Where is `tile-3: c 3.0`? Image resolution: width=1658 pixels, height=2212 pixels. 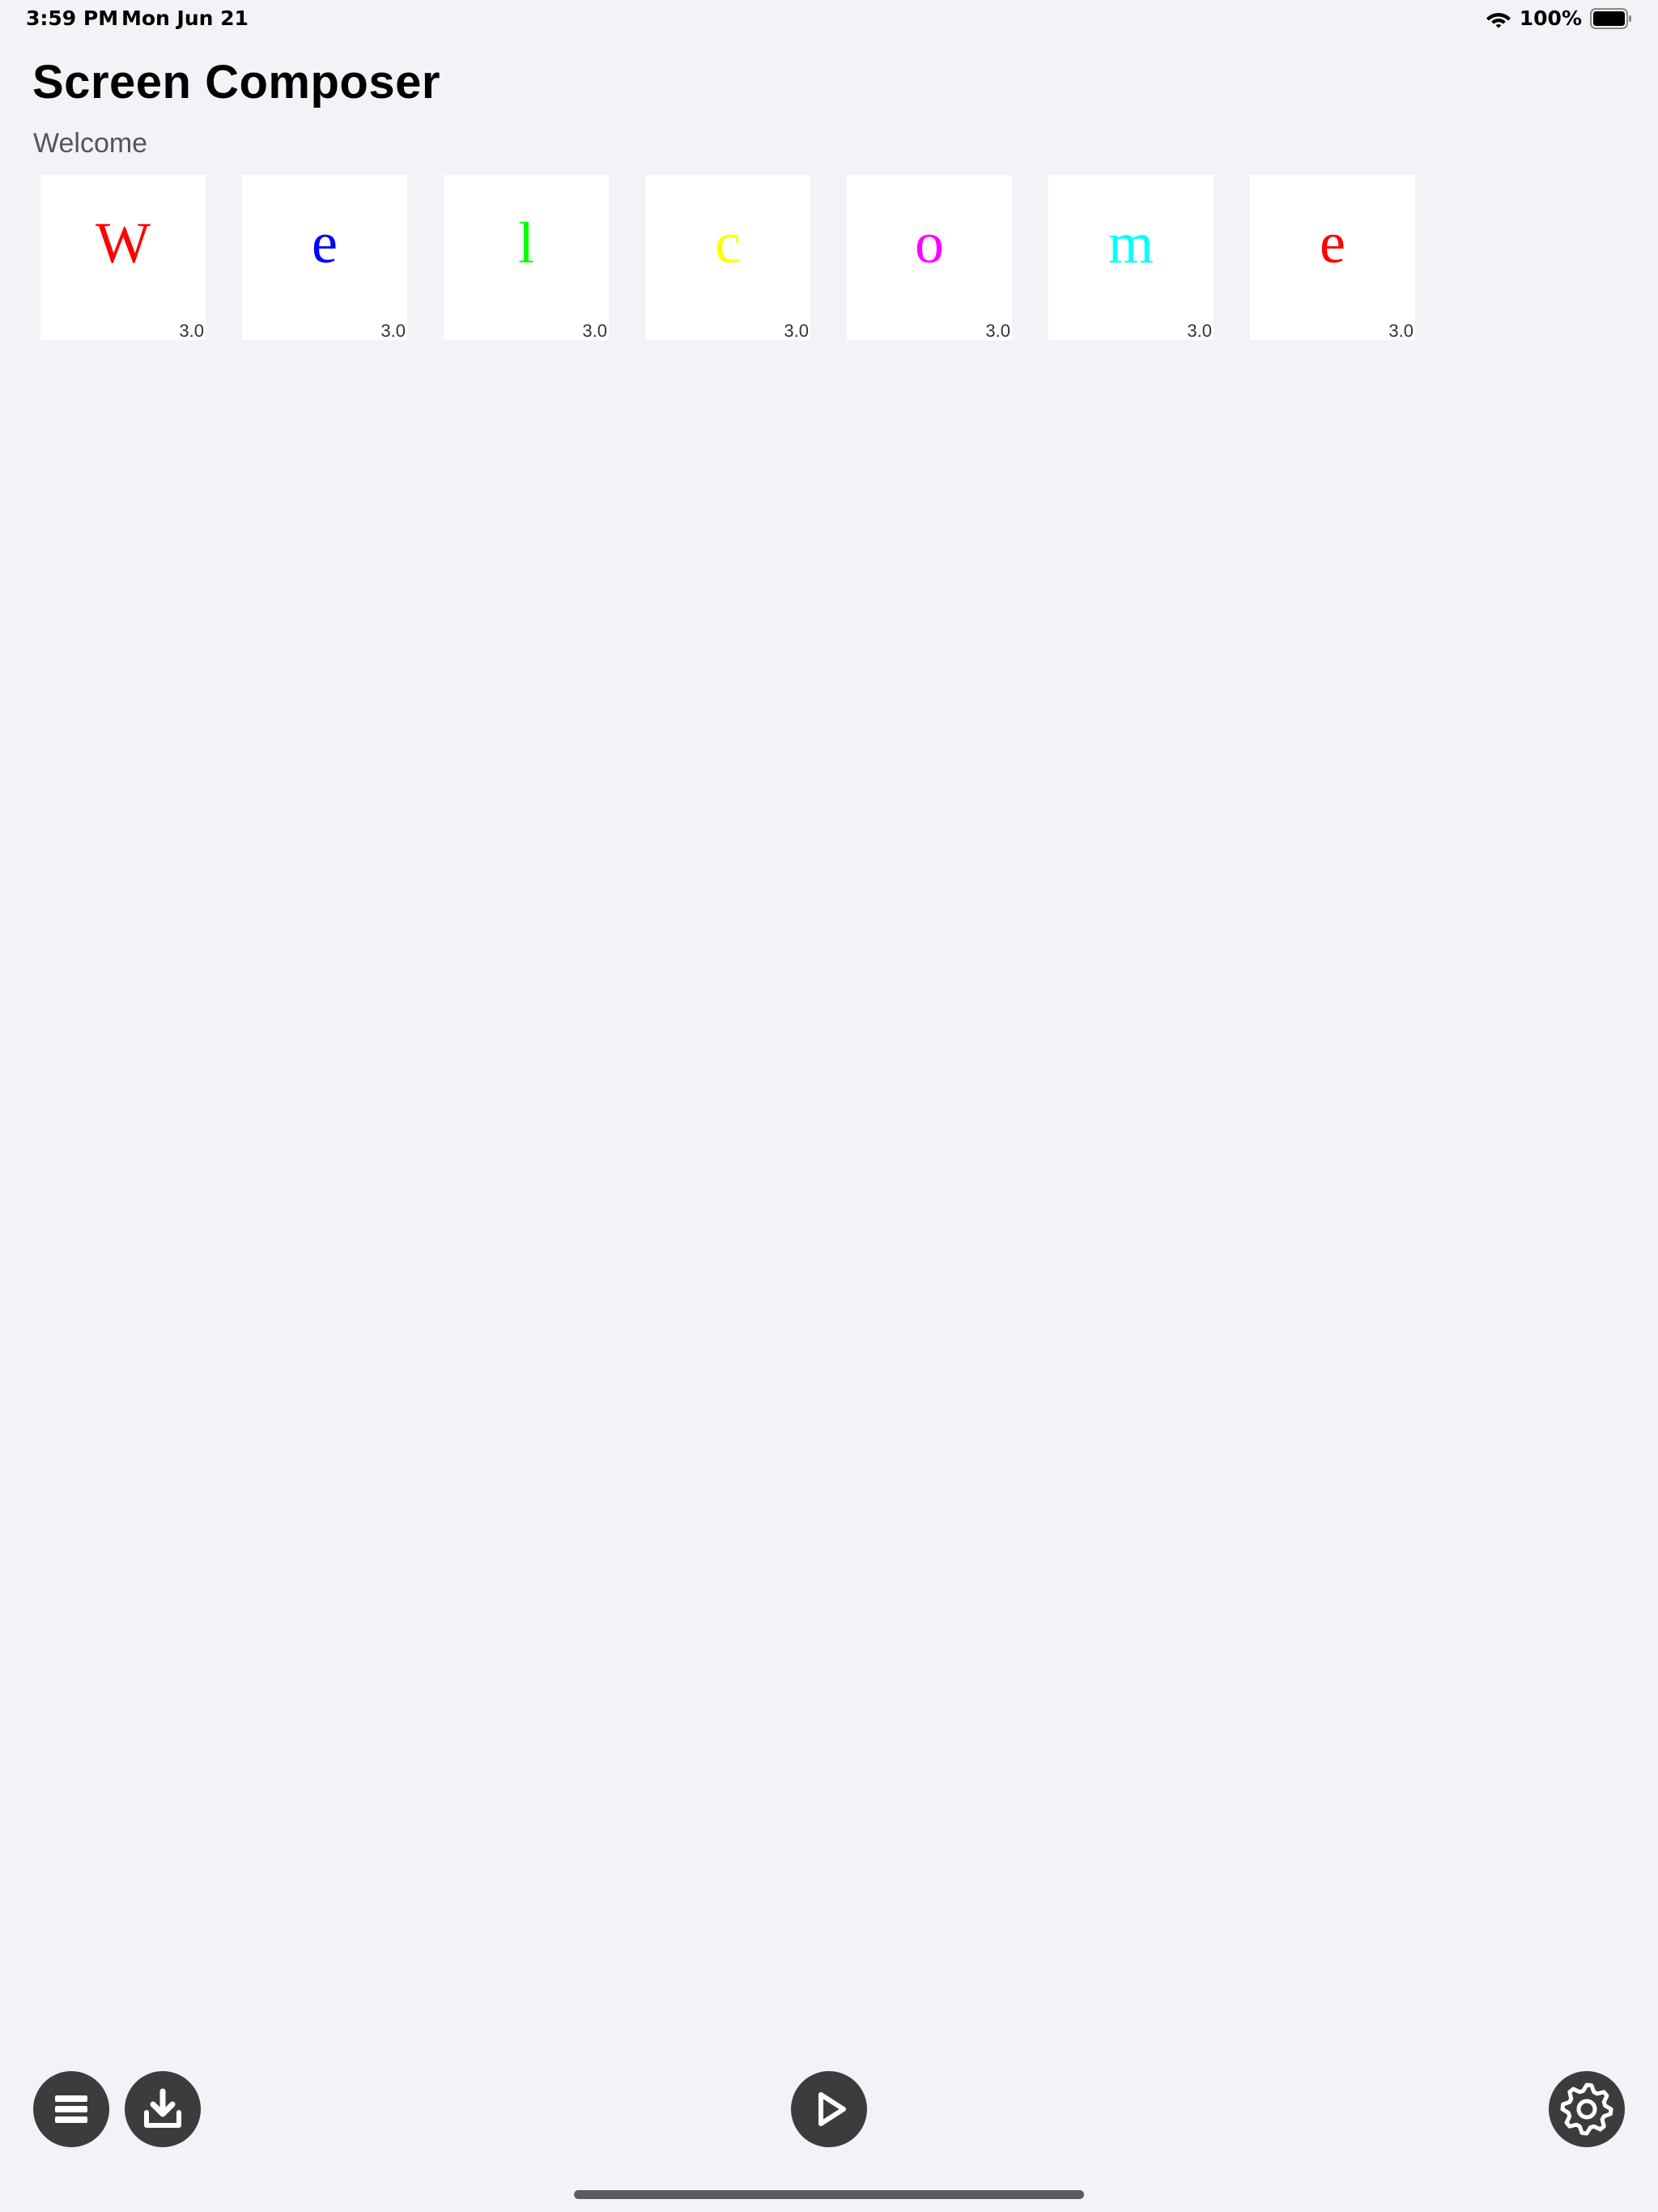
tile-3: c 3.0 is located at coordinates (727, 257).